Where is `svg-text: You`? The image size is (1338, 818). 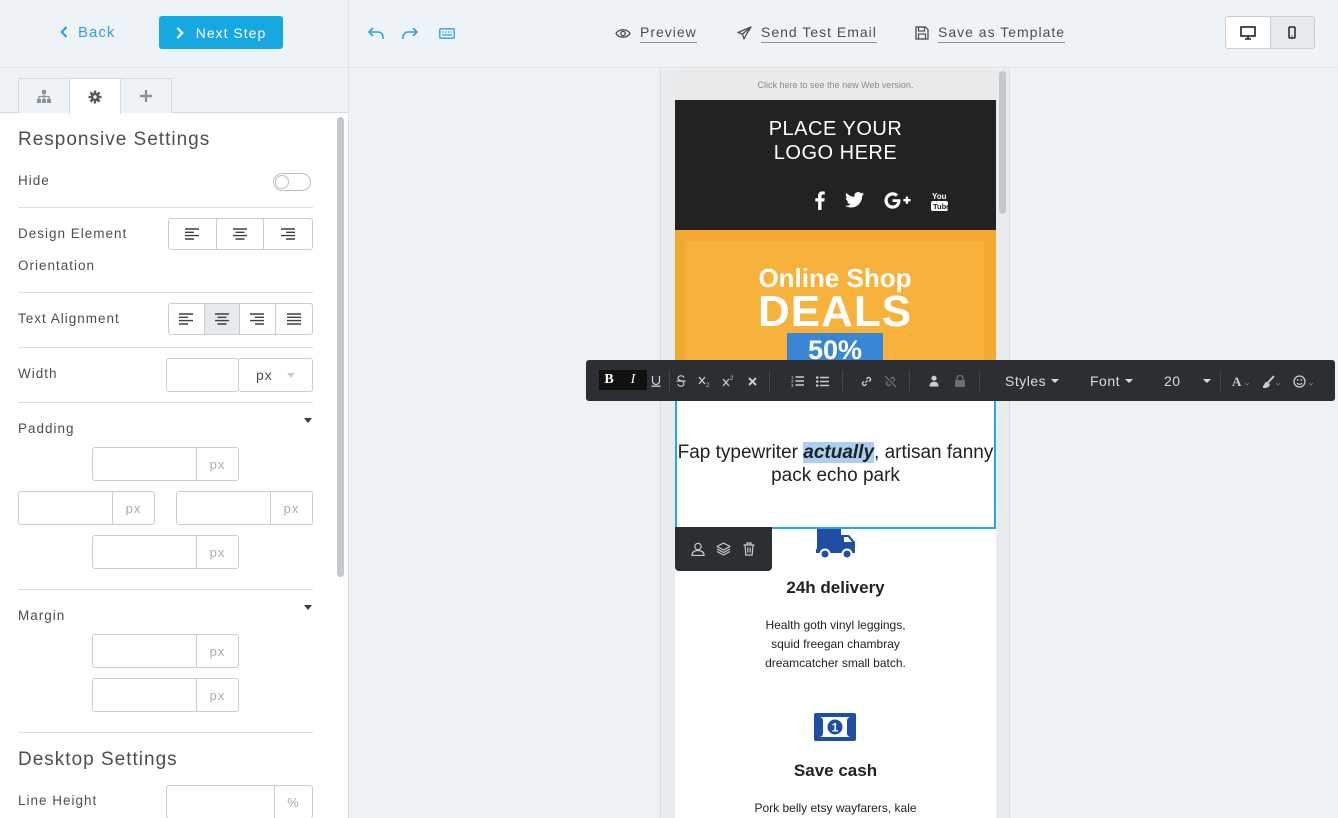 svg-text: You is located at coordinates (939, 196).